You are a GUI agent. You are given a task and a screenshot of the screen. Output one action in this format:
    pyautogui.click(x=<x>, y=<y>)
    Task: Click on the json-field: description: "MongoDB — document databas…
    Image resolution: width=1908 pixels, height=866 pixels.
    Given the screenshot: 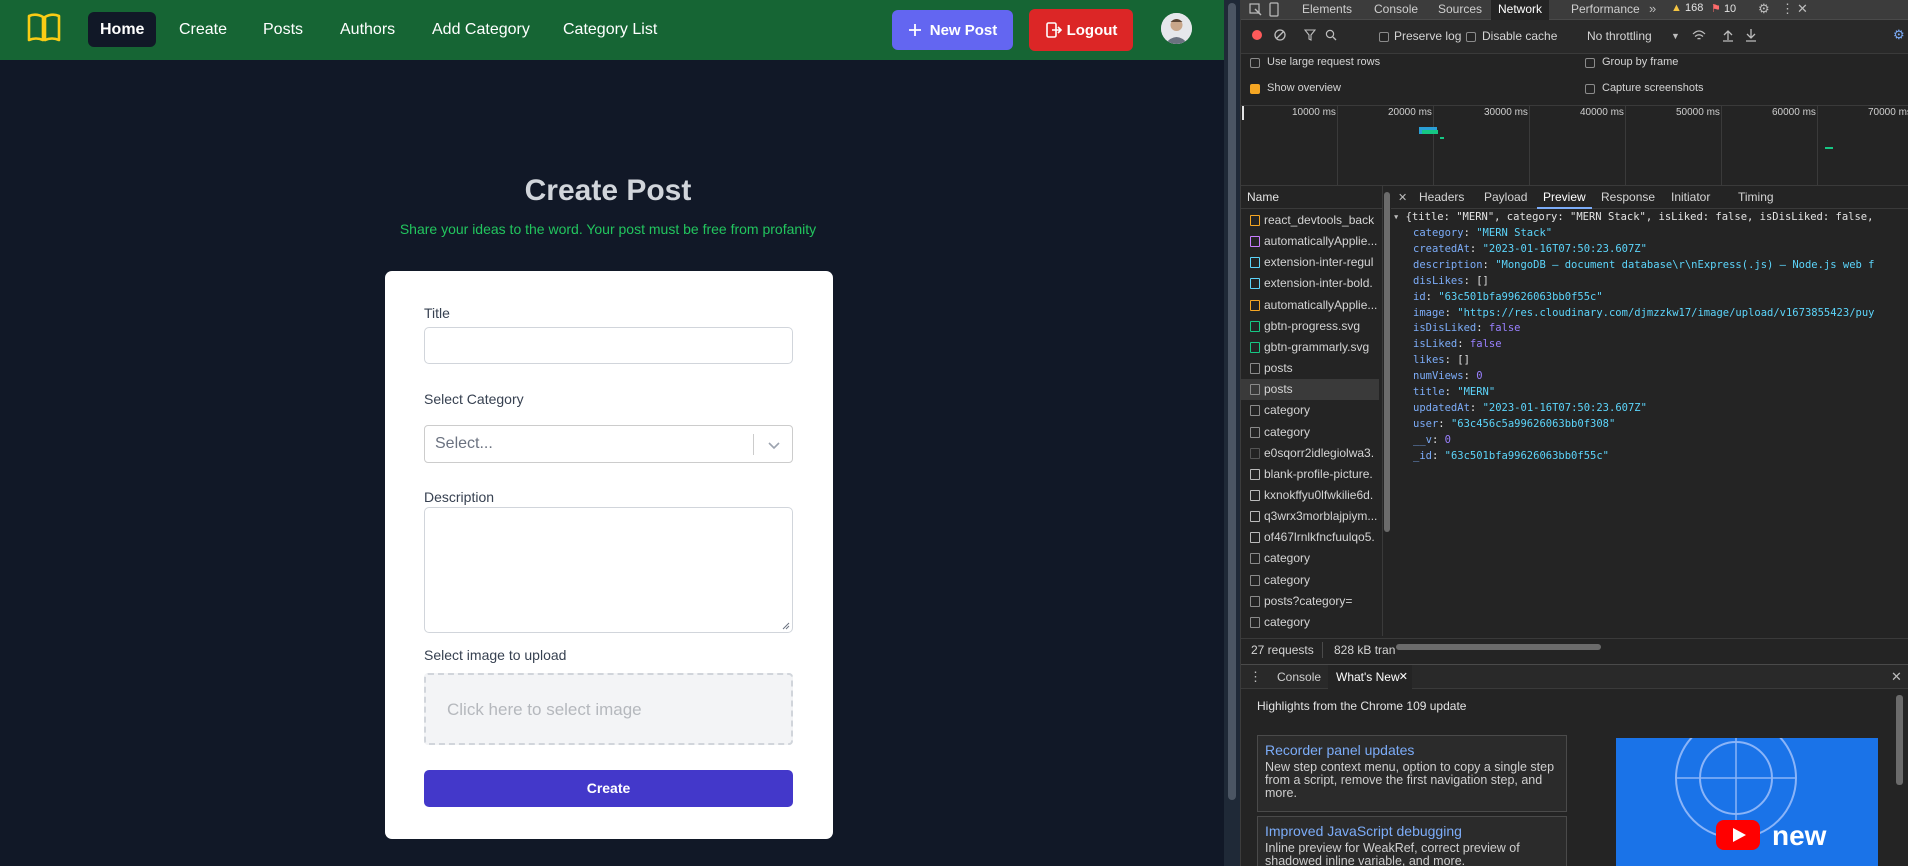 What is the action you would take?
    pyautogui.click(x=1644, y=265)
    